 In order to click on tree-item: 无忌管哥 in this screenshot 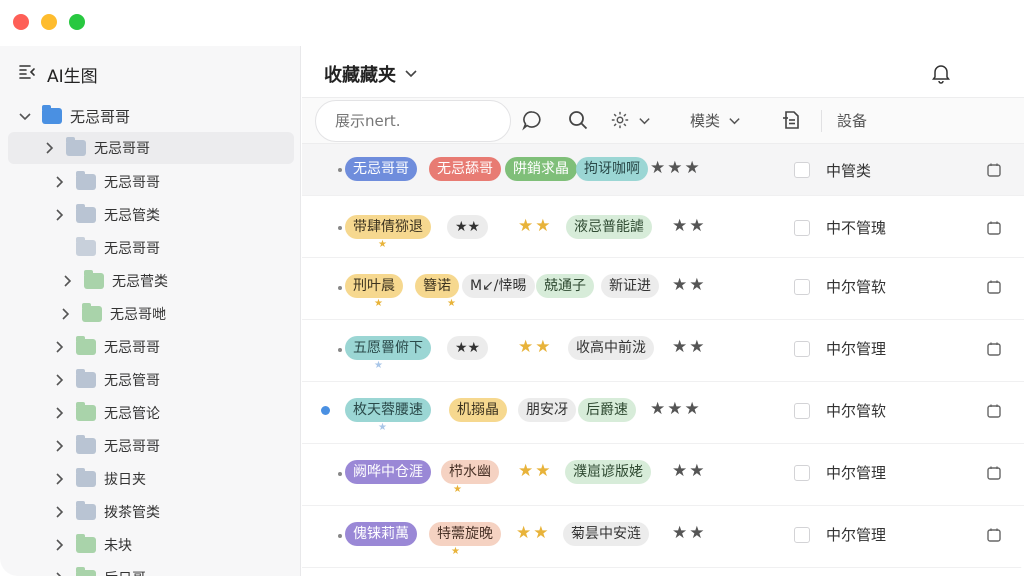, I will do `click(150, 380)`.